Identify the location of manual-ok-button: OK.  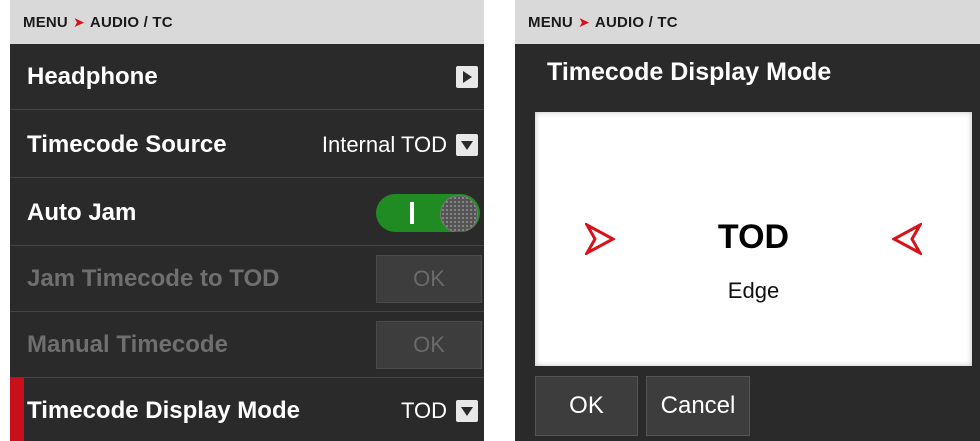
(429, 344).